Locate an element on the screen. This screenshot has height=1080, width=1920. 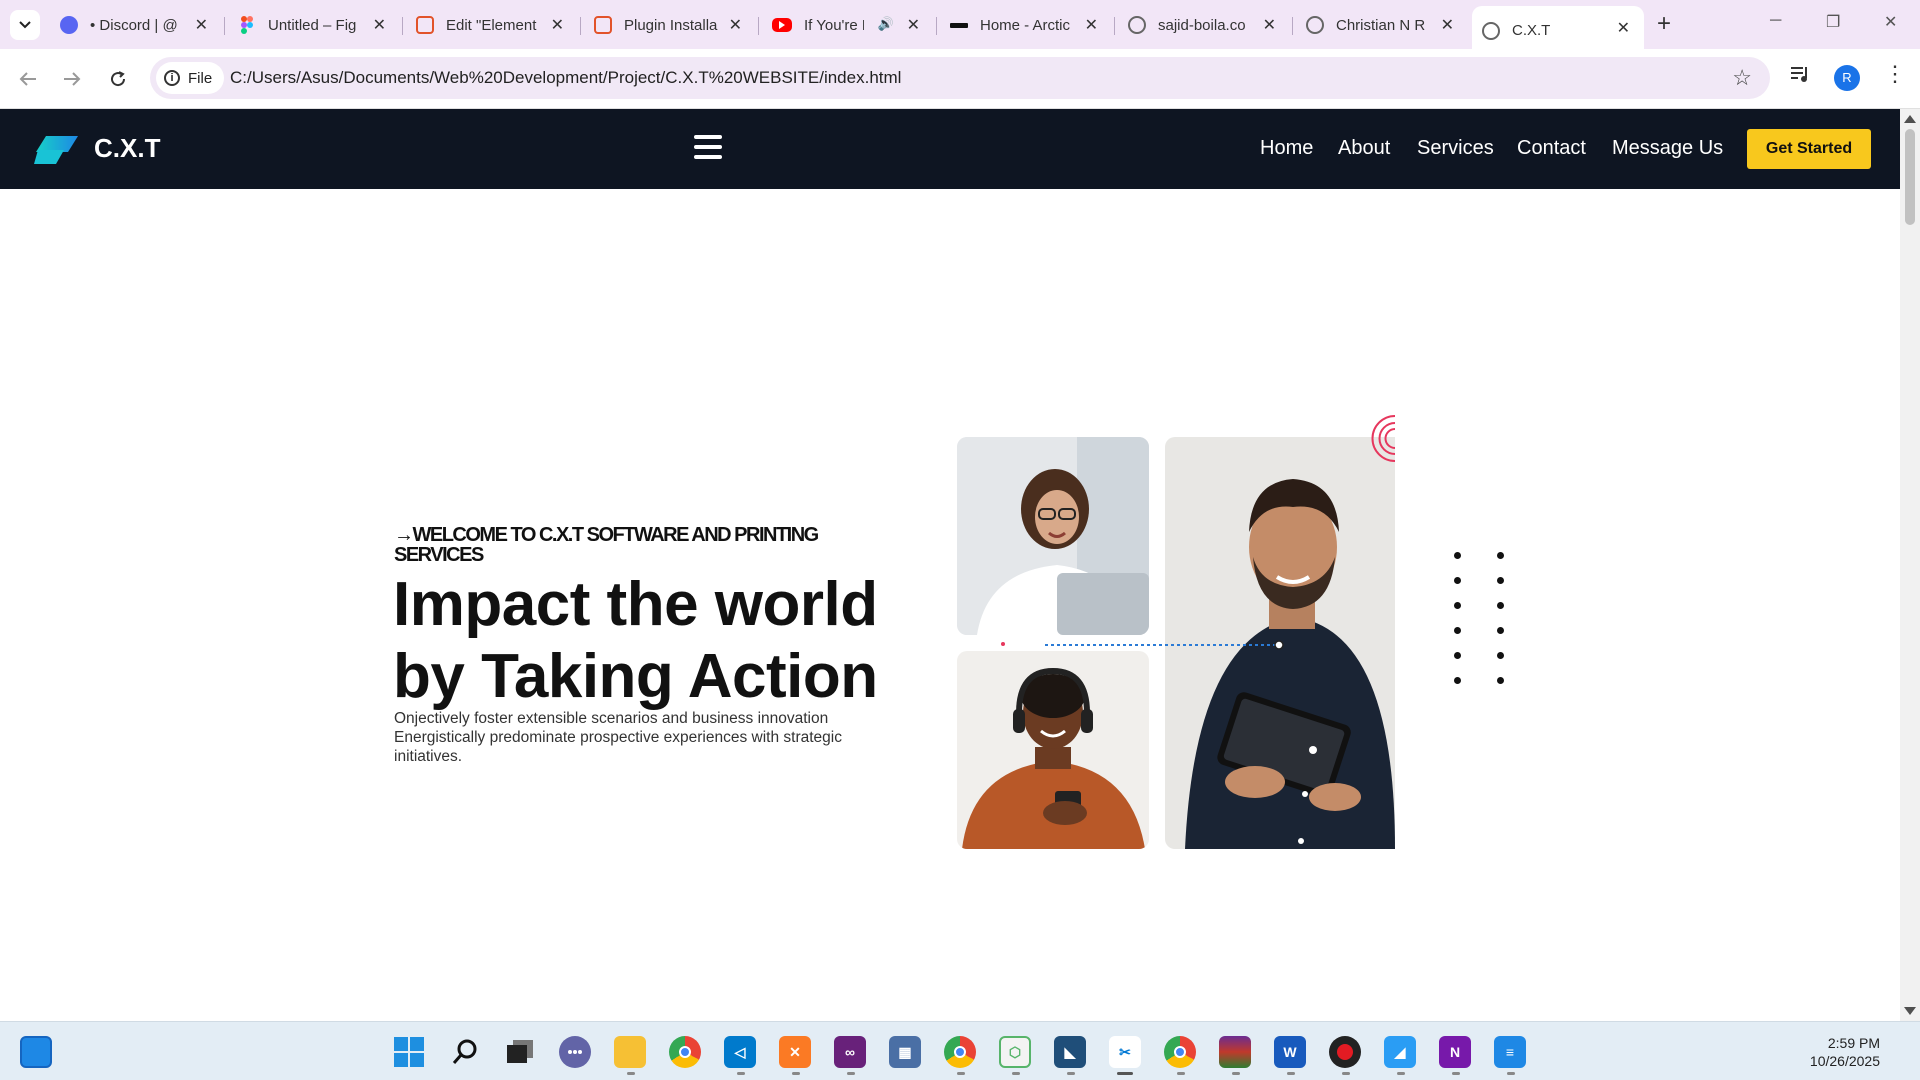
tab-title: Christian N R is located at coordinates (1381, 25).